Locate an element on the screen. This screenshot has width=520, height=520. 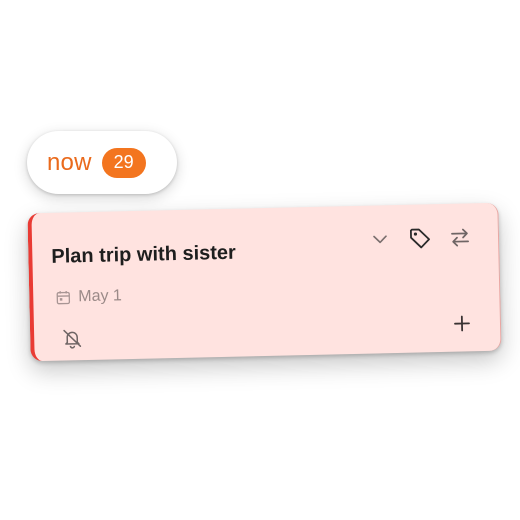
task-count-badge: 29 is located at coordinates (123, 162).